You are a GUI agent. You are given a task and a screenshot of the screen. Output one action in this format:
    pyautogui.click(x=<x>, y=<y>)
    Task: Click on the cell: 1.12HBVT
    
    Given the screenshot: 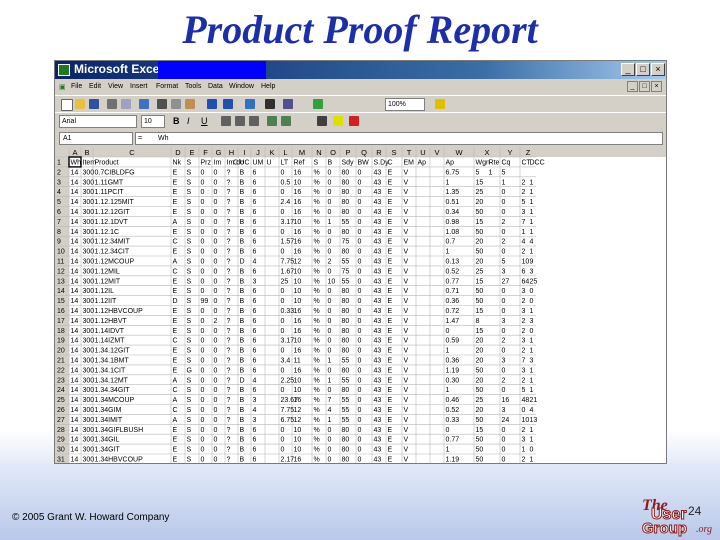 What is the action you would take?
    pyautogui.click(x=111, y=321)
    